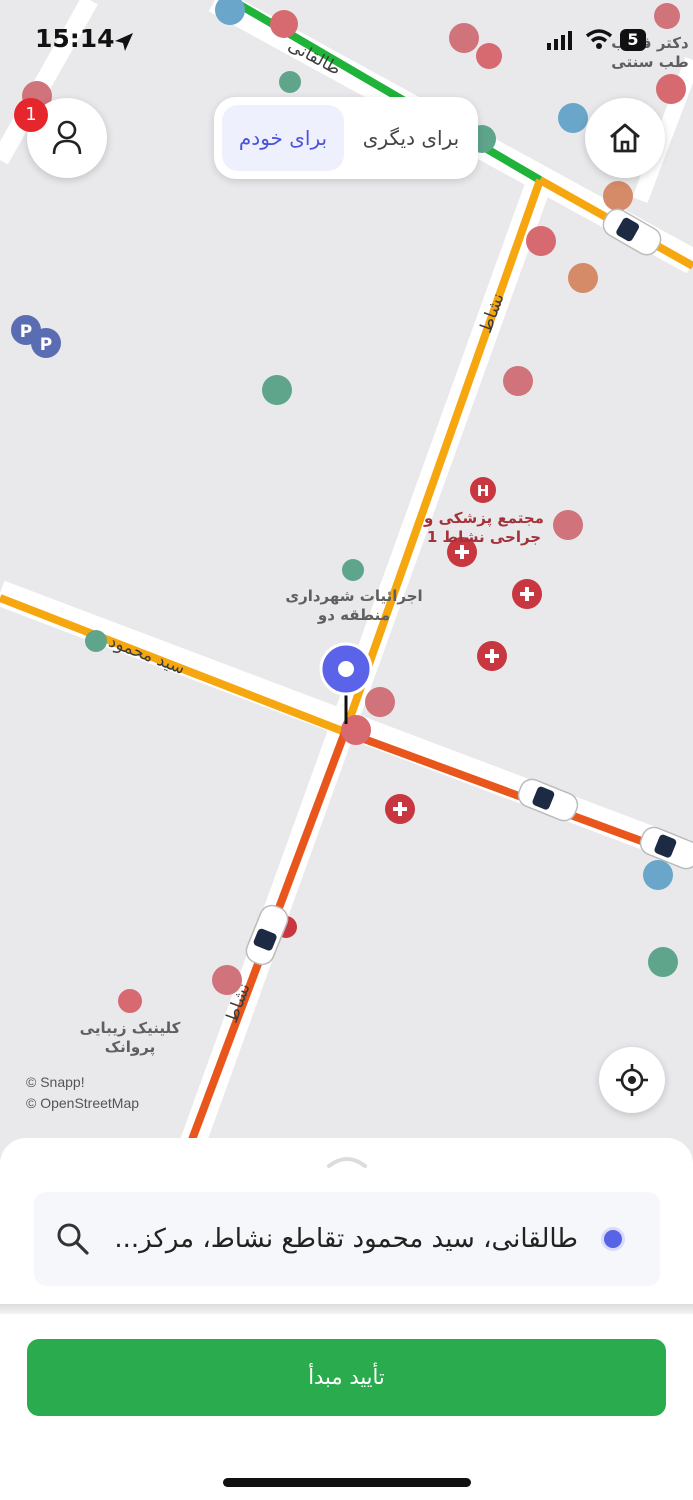 Image resolution: width=693 pixels, height=1500 pixels. I want to click on attribution-snapp: © Snapp!, so click(55, 1082).